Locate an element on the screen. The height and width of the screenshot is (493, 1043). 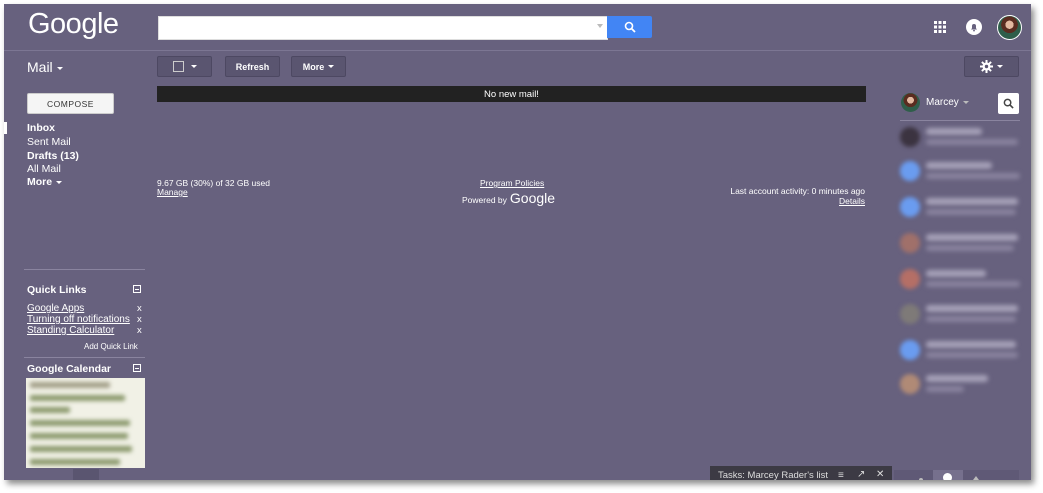
last-account-activity: Last account activity: 0 minutes ago is located at coordinates (797, 191).